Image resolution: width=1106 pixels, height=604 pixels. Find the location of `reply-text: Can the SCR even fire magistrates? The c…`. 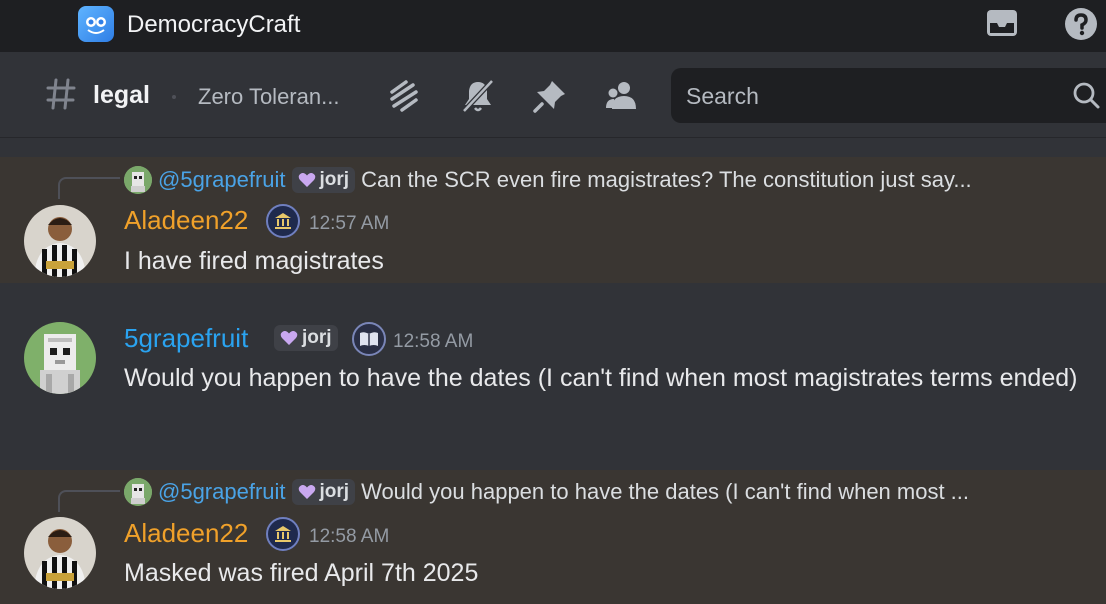

reply-text: Can the SCR even fire magistrates? The c… is located at coordinates (666, 180).